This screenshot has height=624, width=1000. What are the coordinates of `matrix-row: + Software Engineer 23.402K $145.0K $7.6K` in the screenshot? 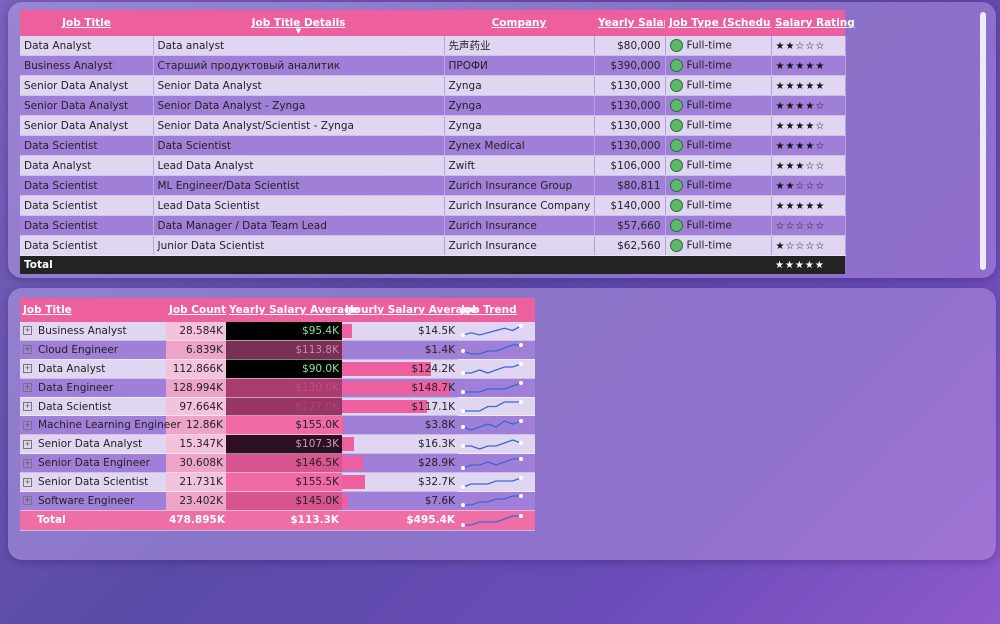 It's located at (277, 501).